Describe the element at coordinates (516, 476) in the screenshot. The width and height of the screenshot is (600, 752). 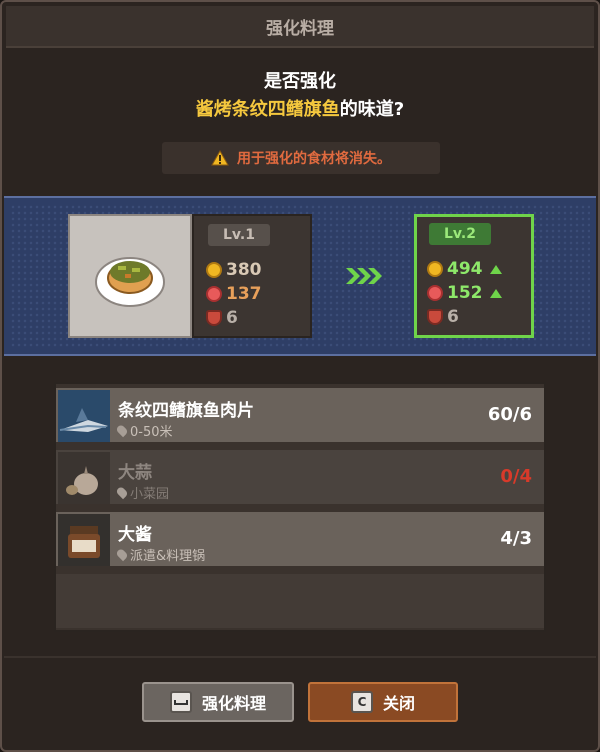
I see `material-quantity: 0/4` at that location.